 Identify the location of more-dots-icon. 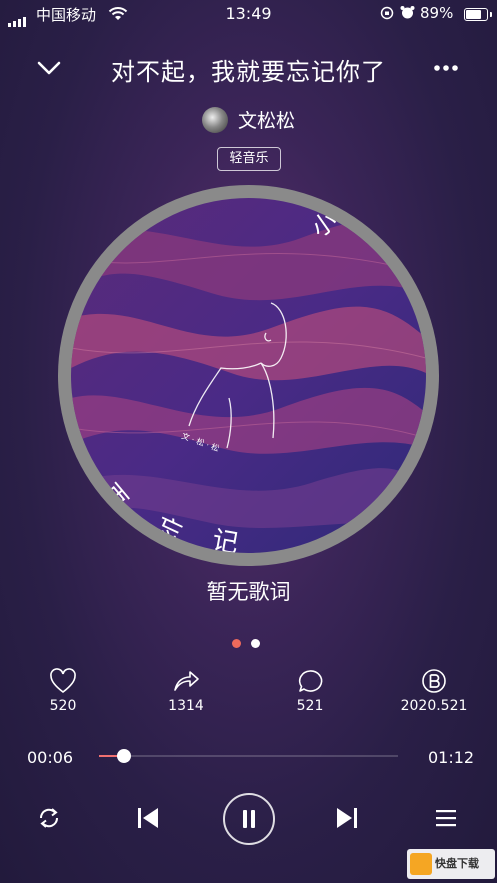
(446, 68).